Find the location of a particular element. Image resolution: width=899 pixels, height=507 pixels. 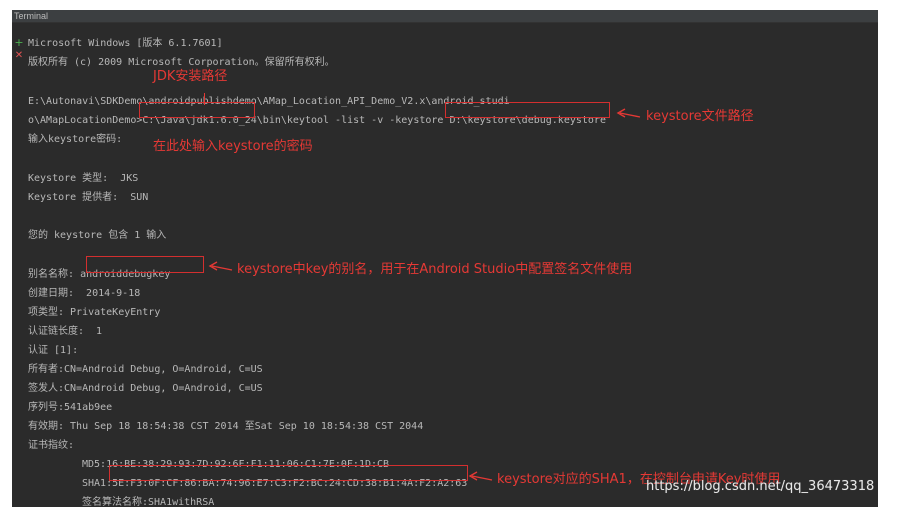

watermark: https://blog.csdn.net/qq_36473318 is located at coordinates (760, 486).